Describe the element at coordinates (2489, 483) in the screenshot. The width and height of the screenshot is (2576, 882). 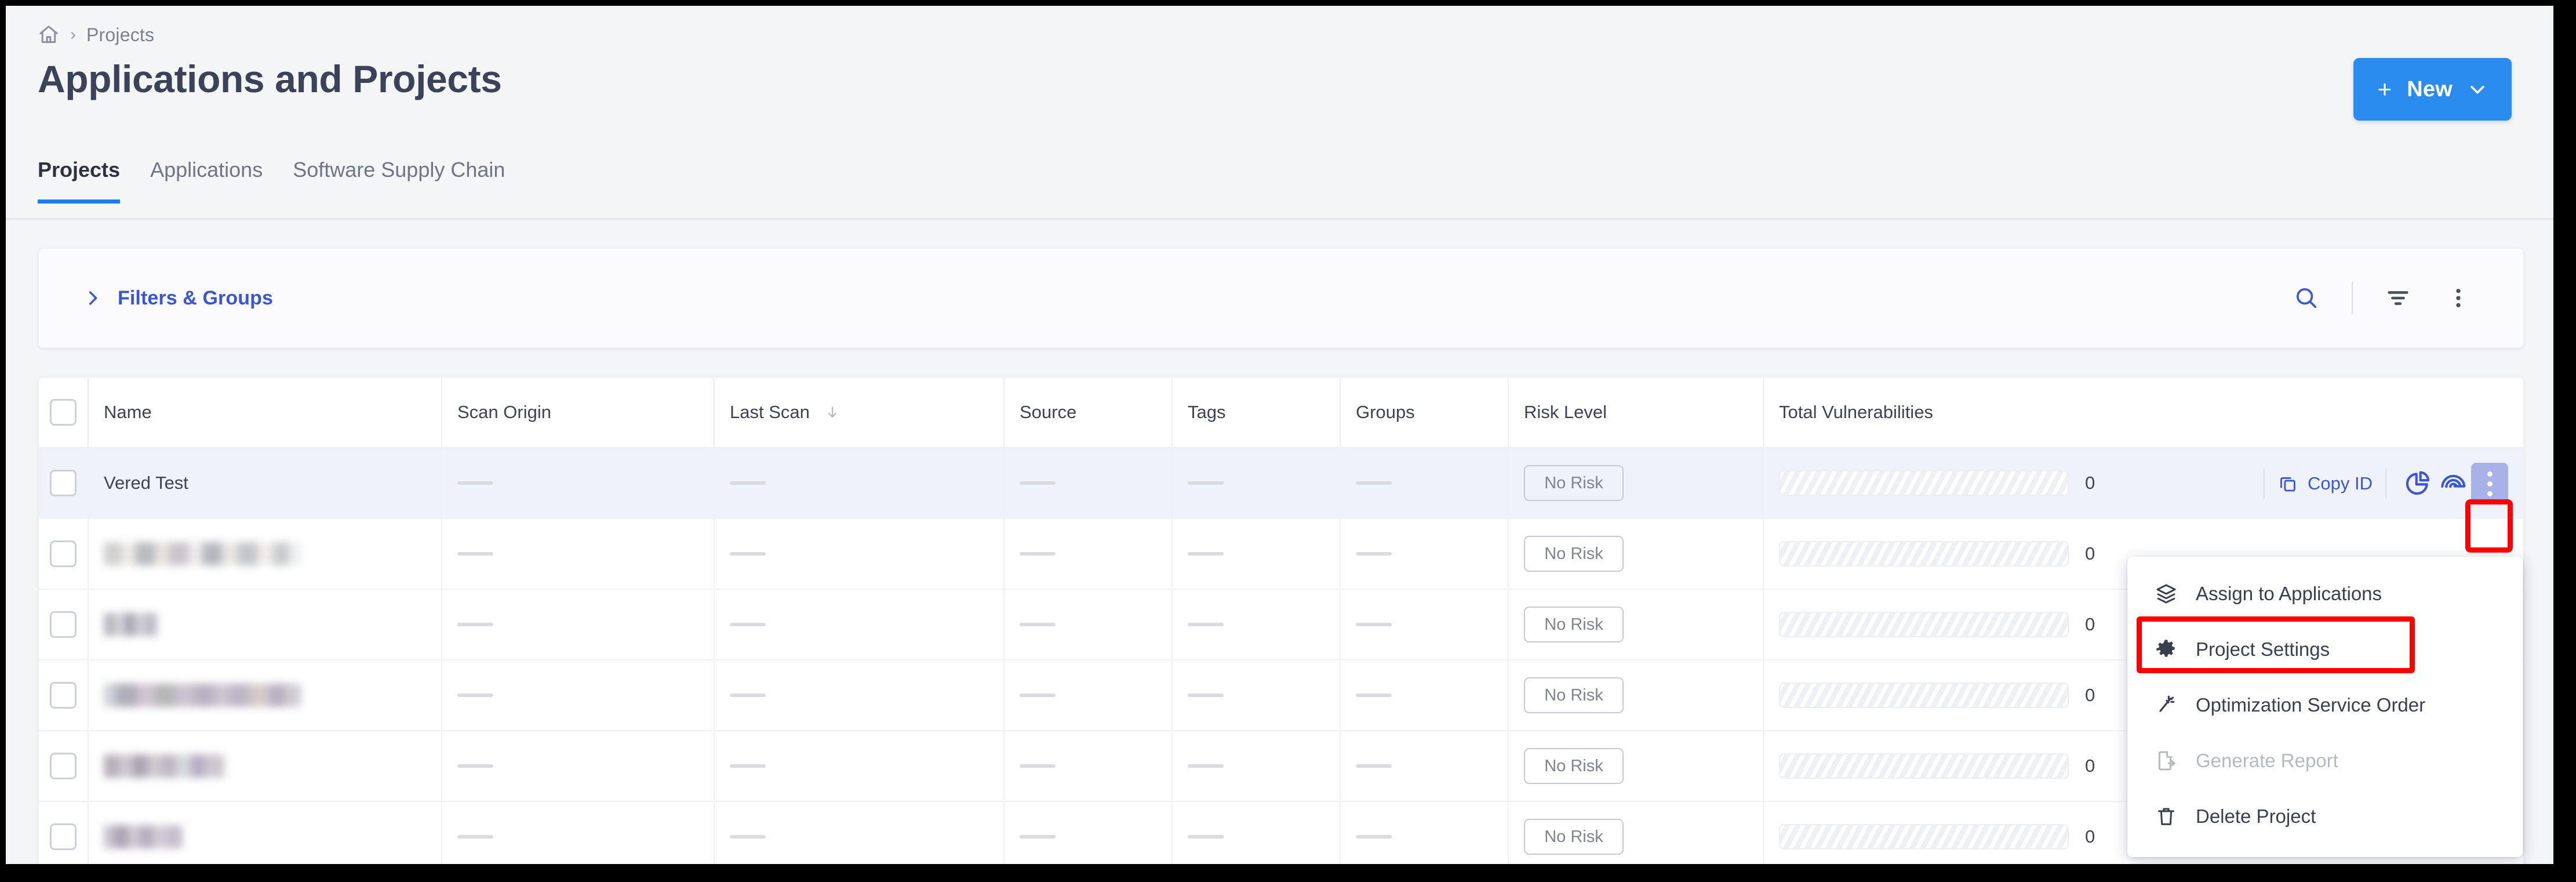
I see `row-kebab-button` at that location.